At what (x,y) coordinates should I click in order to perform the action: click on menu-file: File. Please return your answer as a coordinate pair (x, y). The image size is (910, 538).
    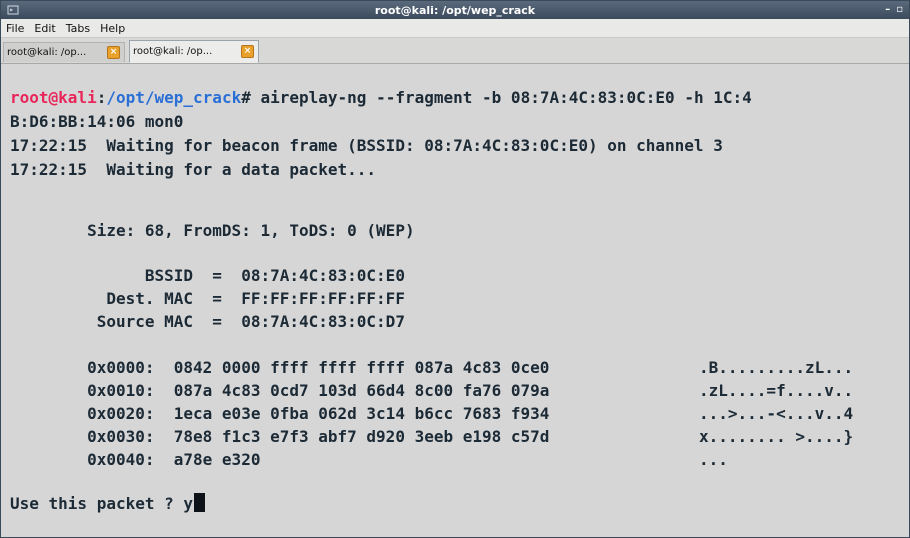
    Looking at the image, I should click on (15, 28).